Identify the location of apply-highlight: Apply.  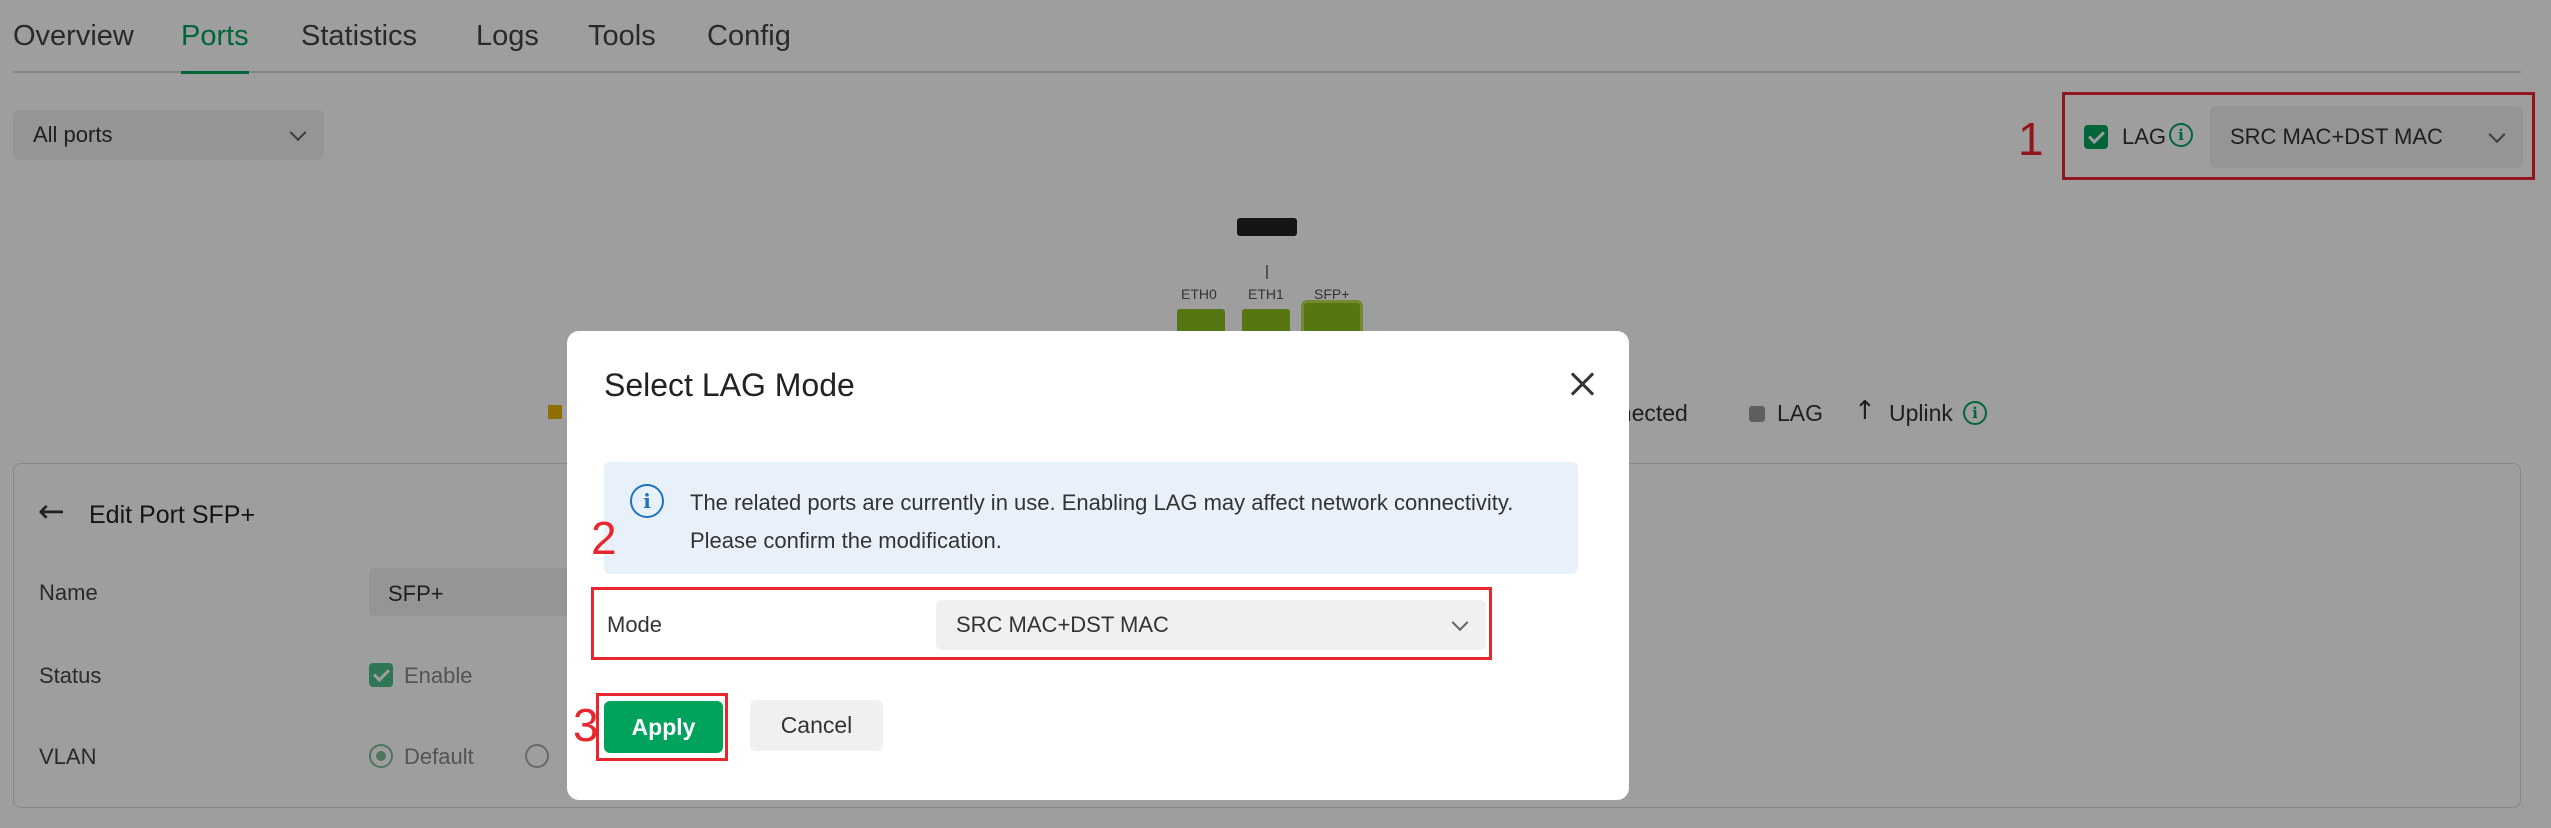
(662, 727).